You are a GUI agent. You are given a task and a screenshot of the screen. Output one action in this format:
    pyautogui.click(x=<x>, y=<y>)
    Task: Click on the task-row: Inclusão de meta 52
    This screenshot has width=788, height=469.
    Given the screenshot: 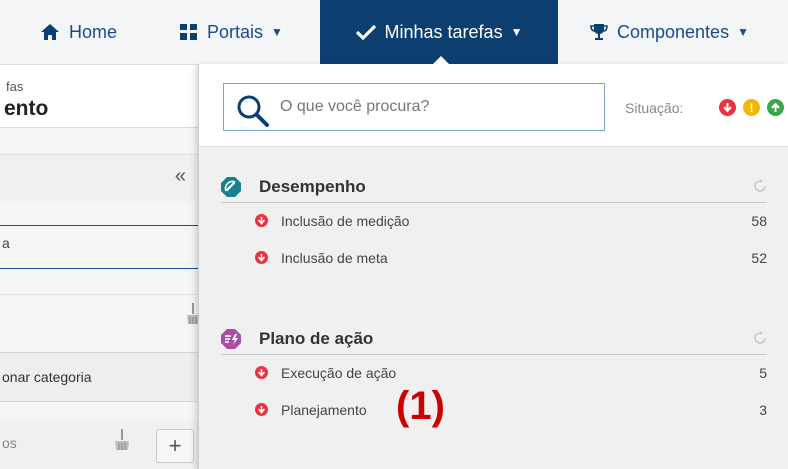 What is the action you would take?
    pyautogui.click(x=494, y=258)
    